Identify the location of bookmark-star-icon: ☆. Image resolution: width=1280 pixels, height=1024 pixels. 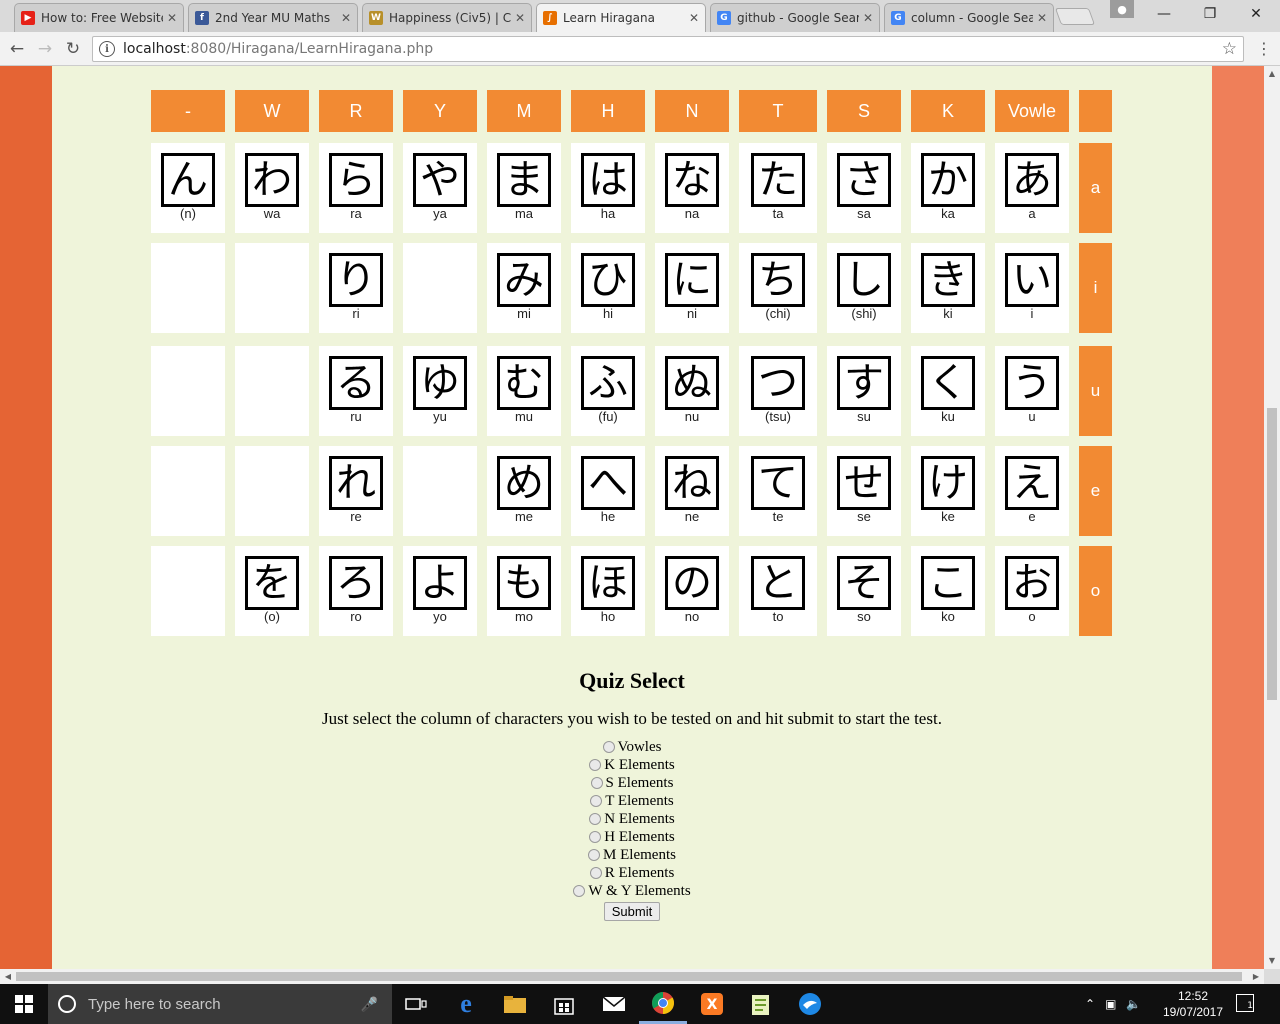
(1229, 49).